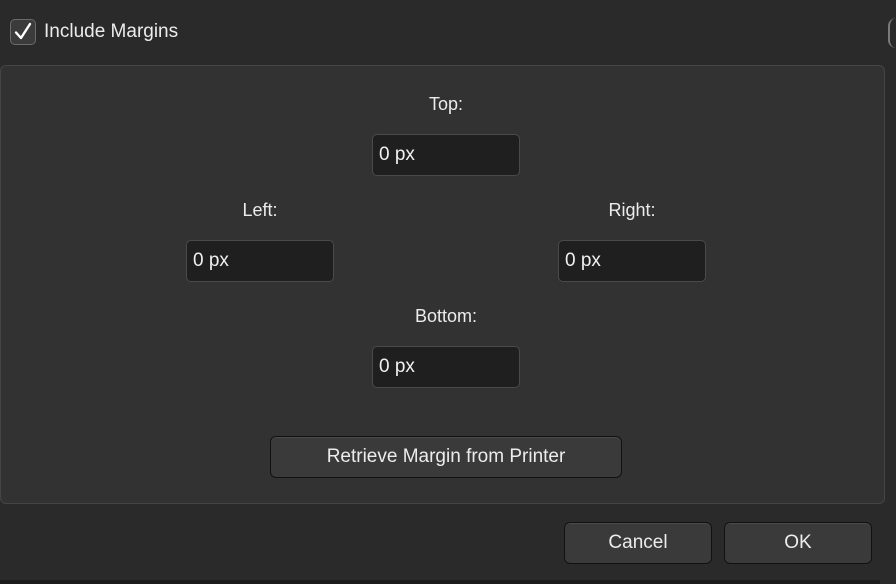 The width and height of the screenshot is (896, 584). What do you see at coordinates (446, 316) in the screenshot?
I see `bottom-label: Bottom:` at bounding box center [446, 316].